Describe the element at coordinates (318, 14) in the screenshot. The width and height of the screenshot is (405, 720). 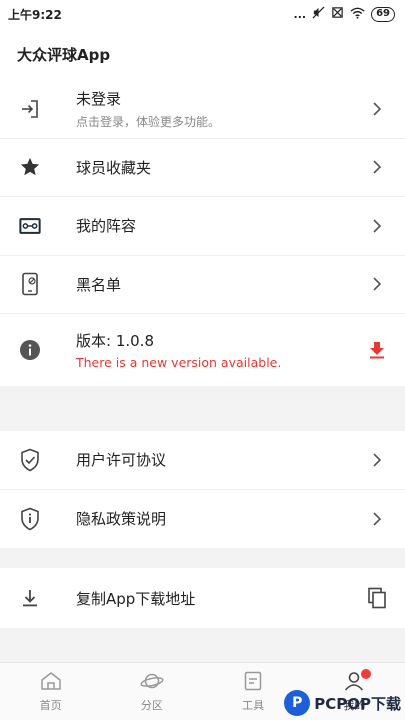
I see `mute-icon` at that location.